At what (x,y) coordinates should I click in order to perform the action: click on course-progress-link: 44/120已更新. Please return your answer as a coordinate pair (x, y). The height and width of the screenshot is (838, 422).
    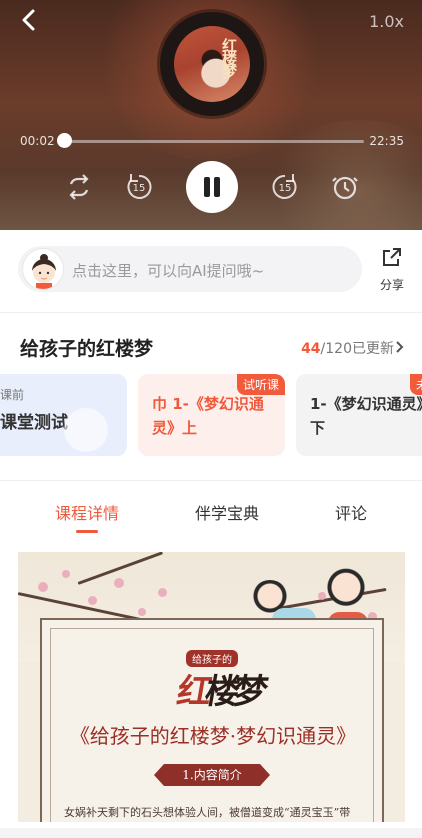
    Looking at the image, I should click on (352, 348).